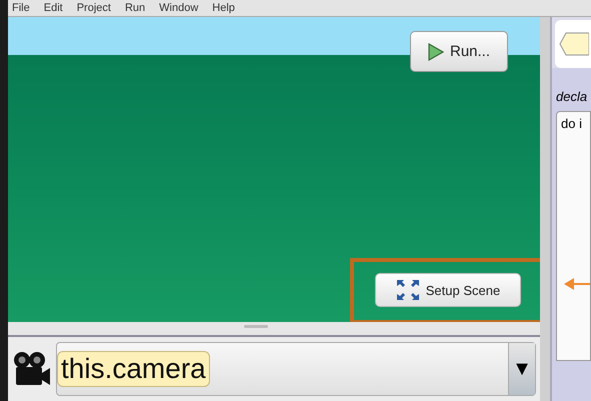 This screenshot has width=591, height=401. What do you see at coordinates (178, 8) in the screenshot?
I see `menu-item: Window` at bounding box center [178, 8].